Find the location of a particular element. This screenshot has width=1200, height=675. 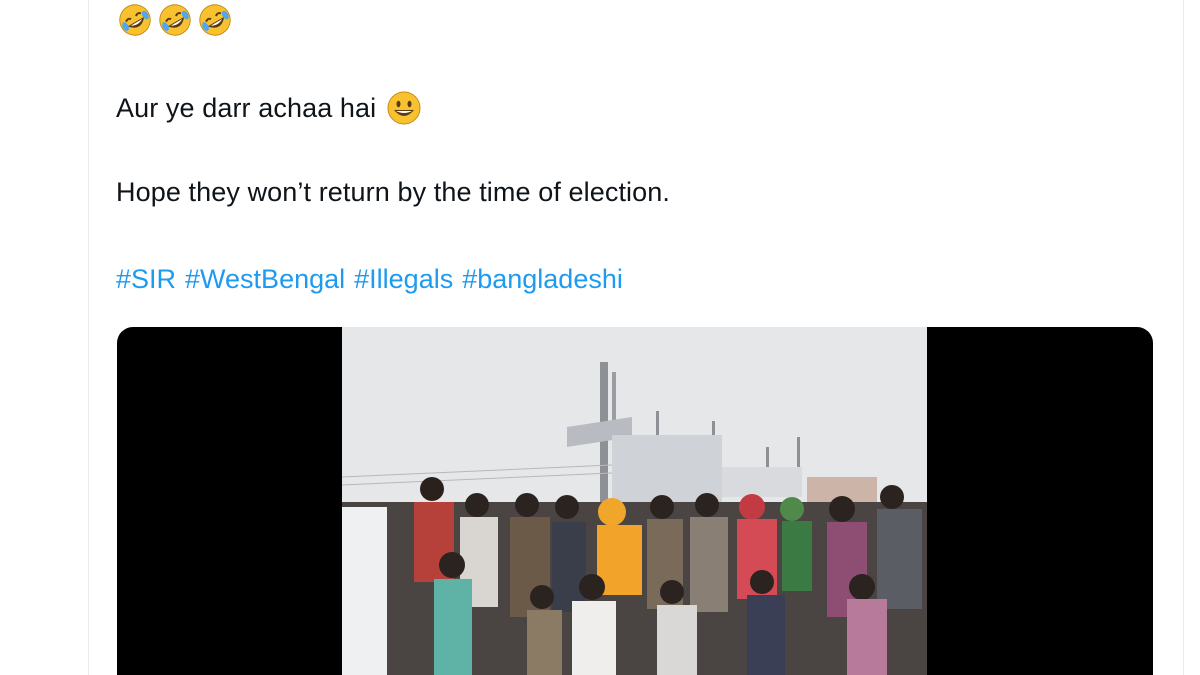

hashtag-row: #SIR #WestBengal #Illegals #bangladeshi is located at coordinates (369, 279).